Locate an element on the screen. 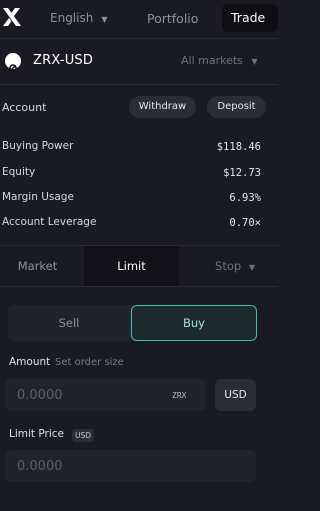 Image resolution: width=320 pixels, height=511 pixels. amount-unit-tag: ZRX is located at coordinates (179, 395).